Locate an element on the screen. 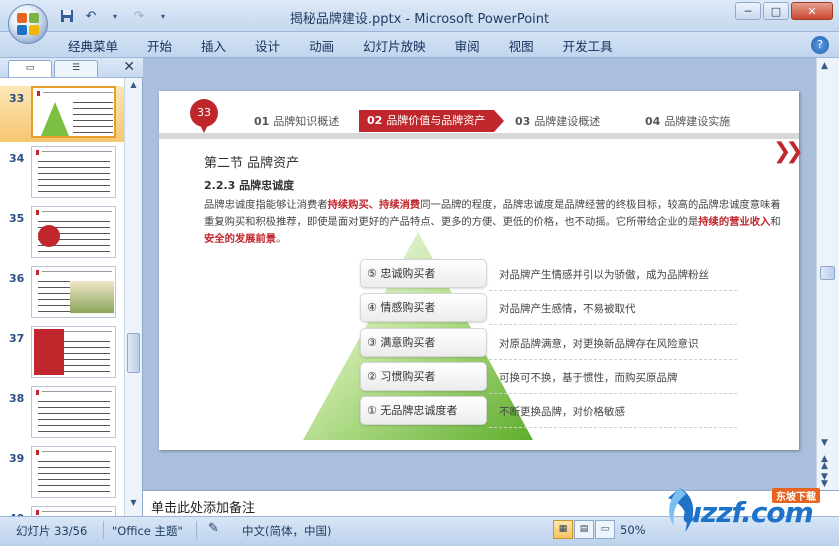  previous-slide-icon: ▲ ▲ is located at coordinates (824, 463).